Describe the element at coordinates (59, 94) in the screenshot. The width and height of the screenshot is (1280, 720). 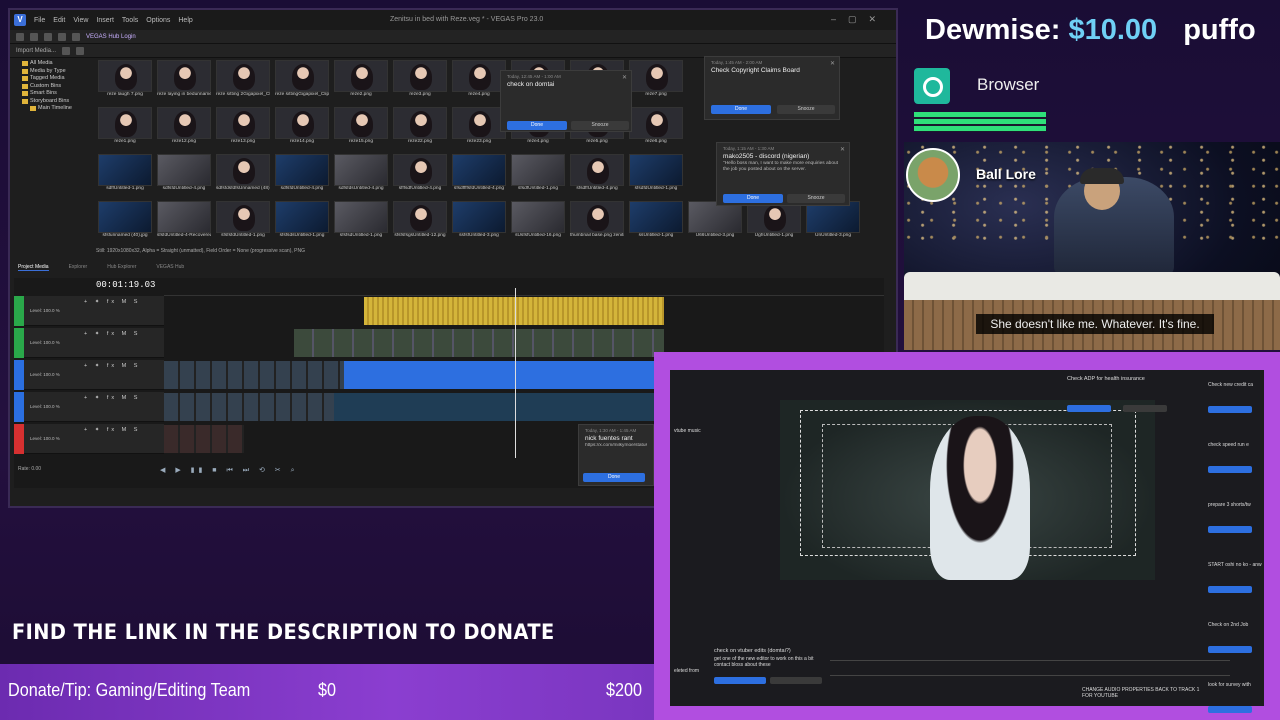
I see `bin-item: Smart Bins` at that location.